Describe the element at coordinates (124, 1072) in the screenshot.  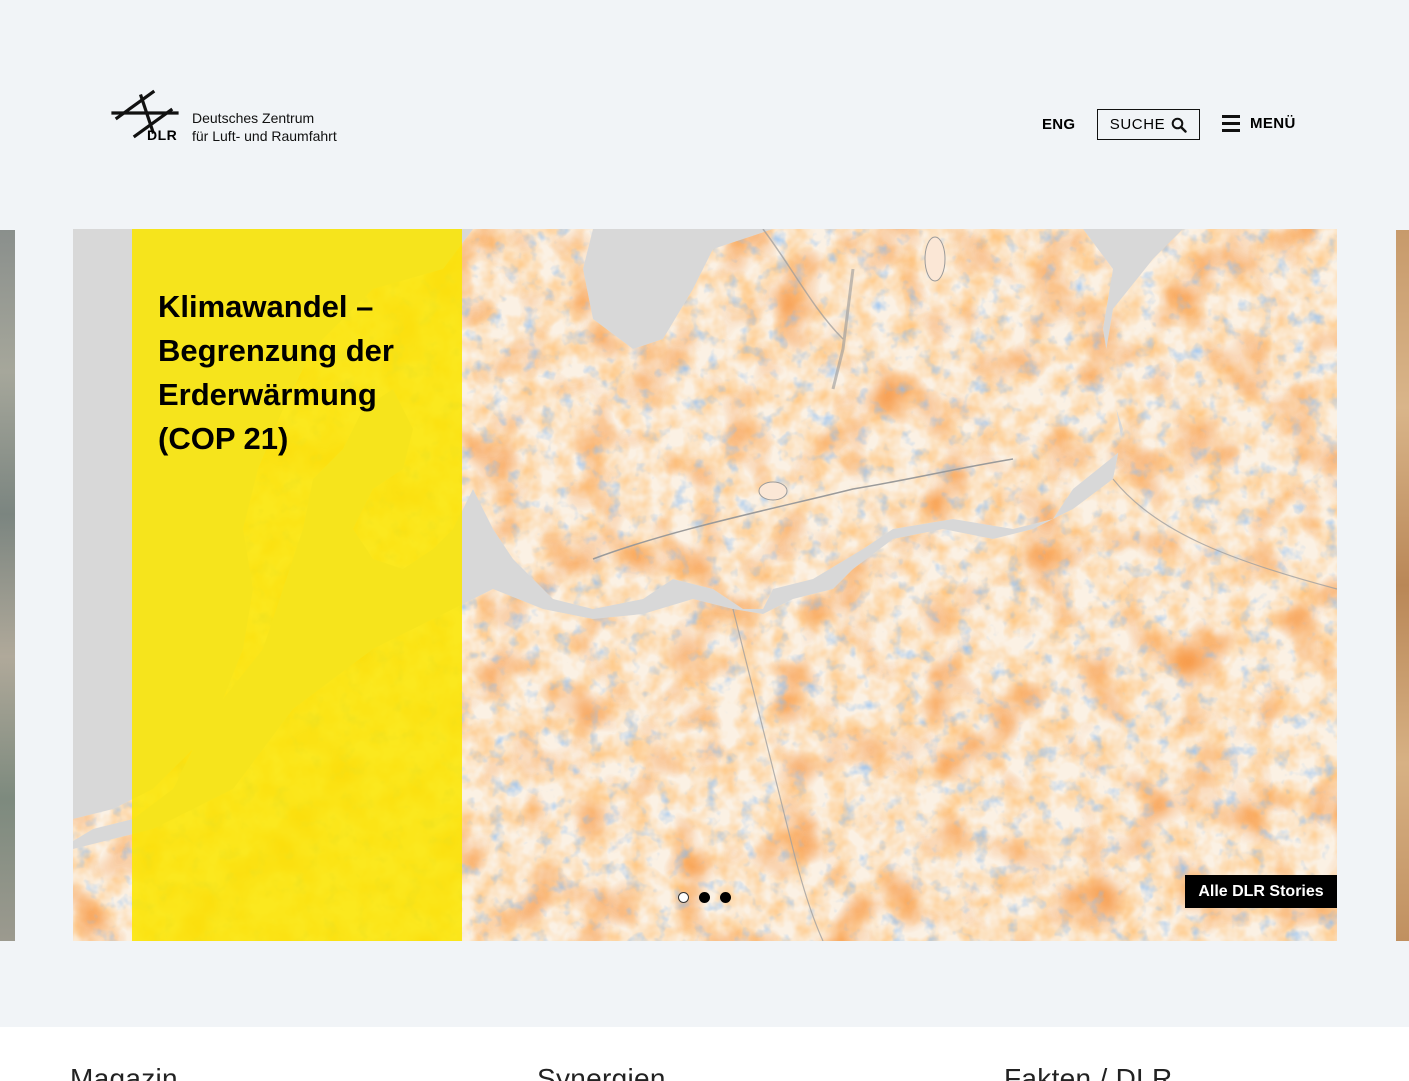
I see `bottom-nav-magazin: Magazin` at that location.